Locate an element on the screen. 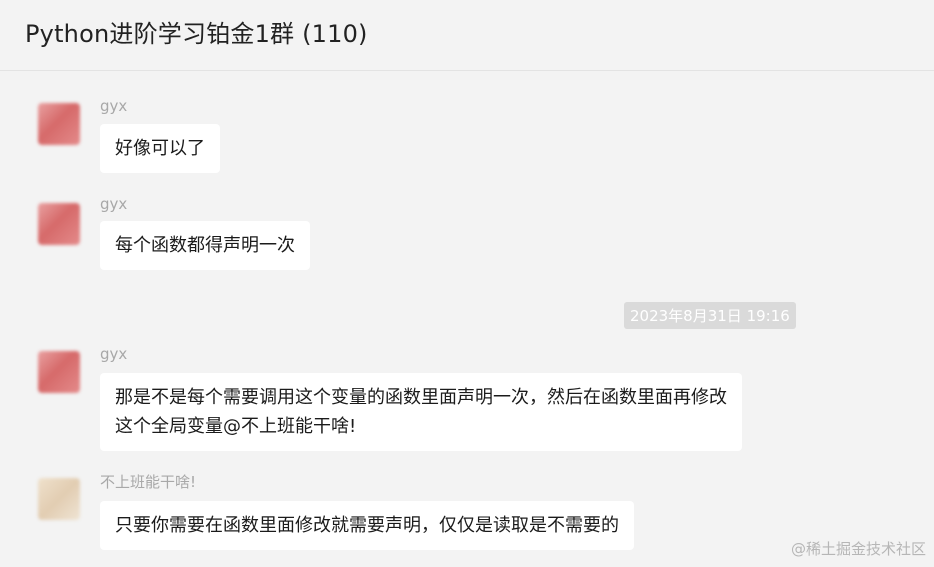 This screenshot has height=567, width=934. group-title: Python进阶学习铂金1群 (110) is located at coordinates (196, 34).